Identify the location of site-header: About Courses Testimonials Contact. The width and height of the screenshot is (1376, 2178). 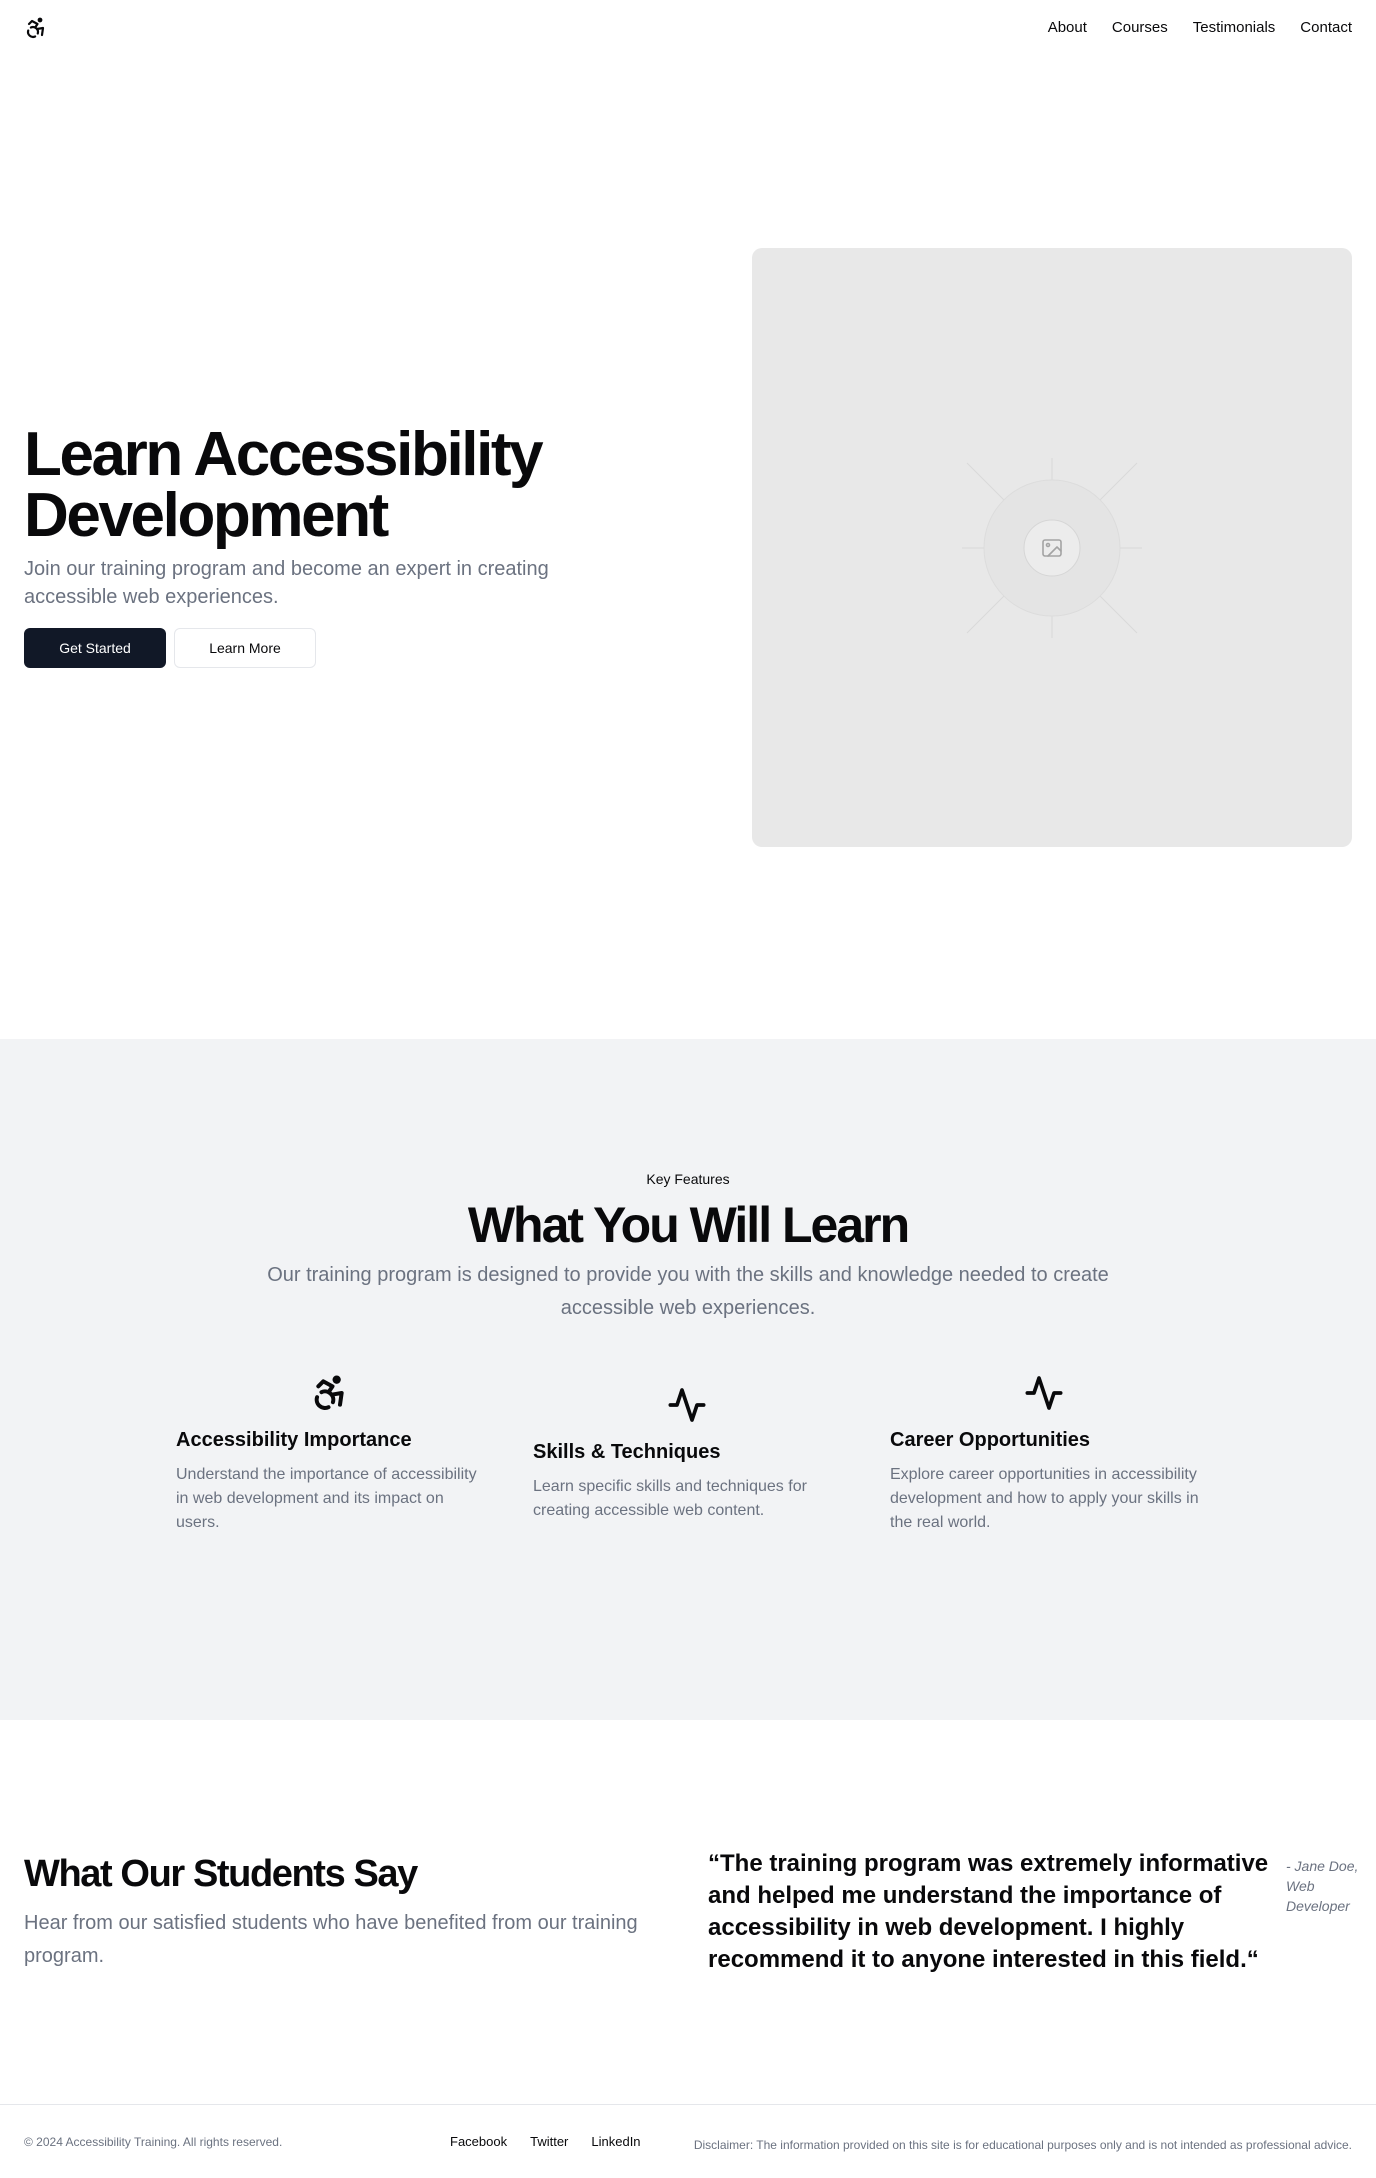
(688, 28).